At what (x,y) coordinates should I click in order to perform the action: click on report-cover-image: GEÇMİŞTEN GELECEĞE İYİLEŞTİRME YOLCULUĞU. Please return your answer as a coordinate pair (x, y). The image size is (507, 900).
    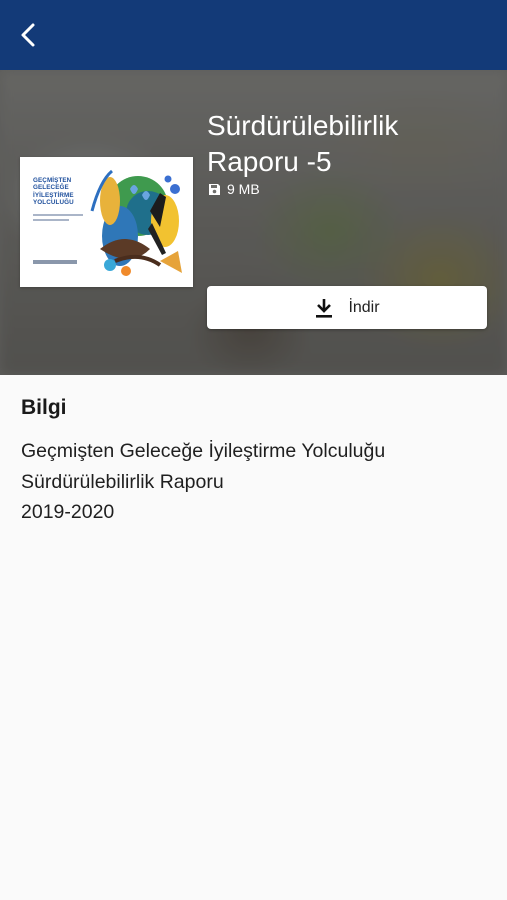
    Looking at the image, I should click on (106, 222).